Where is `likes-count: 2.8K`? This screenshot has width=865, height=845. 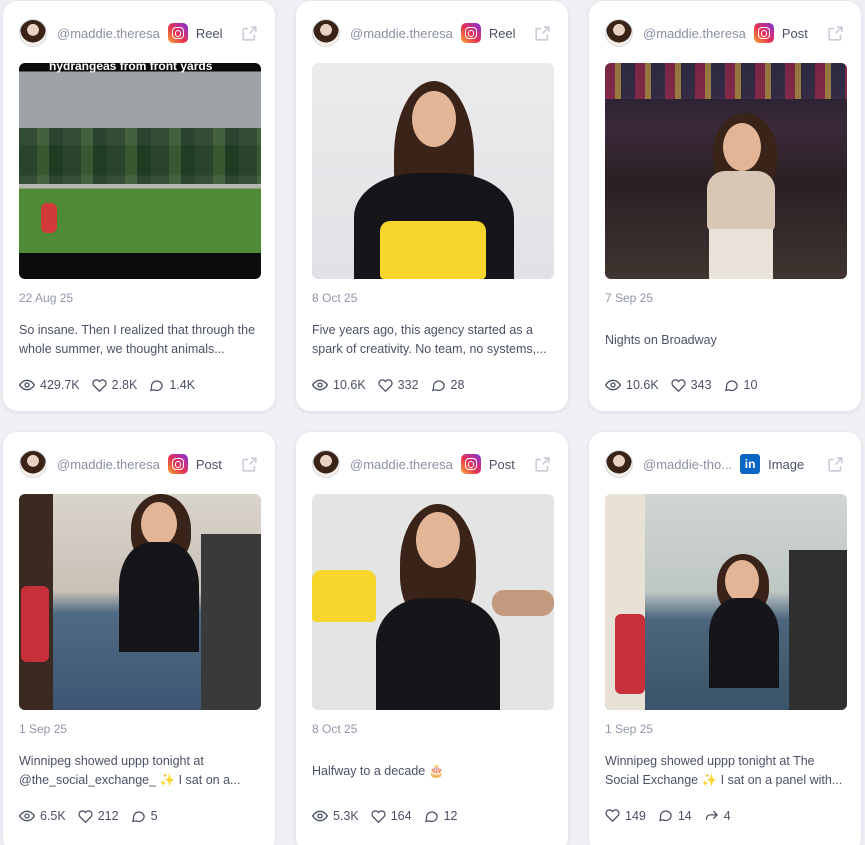
likes-count: 2.8K is located at coordinates (124, 385).